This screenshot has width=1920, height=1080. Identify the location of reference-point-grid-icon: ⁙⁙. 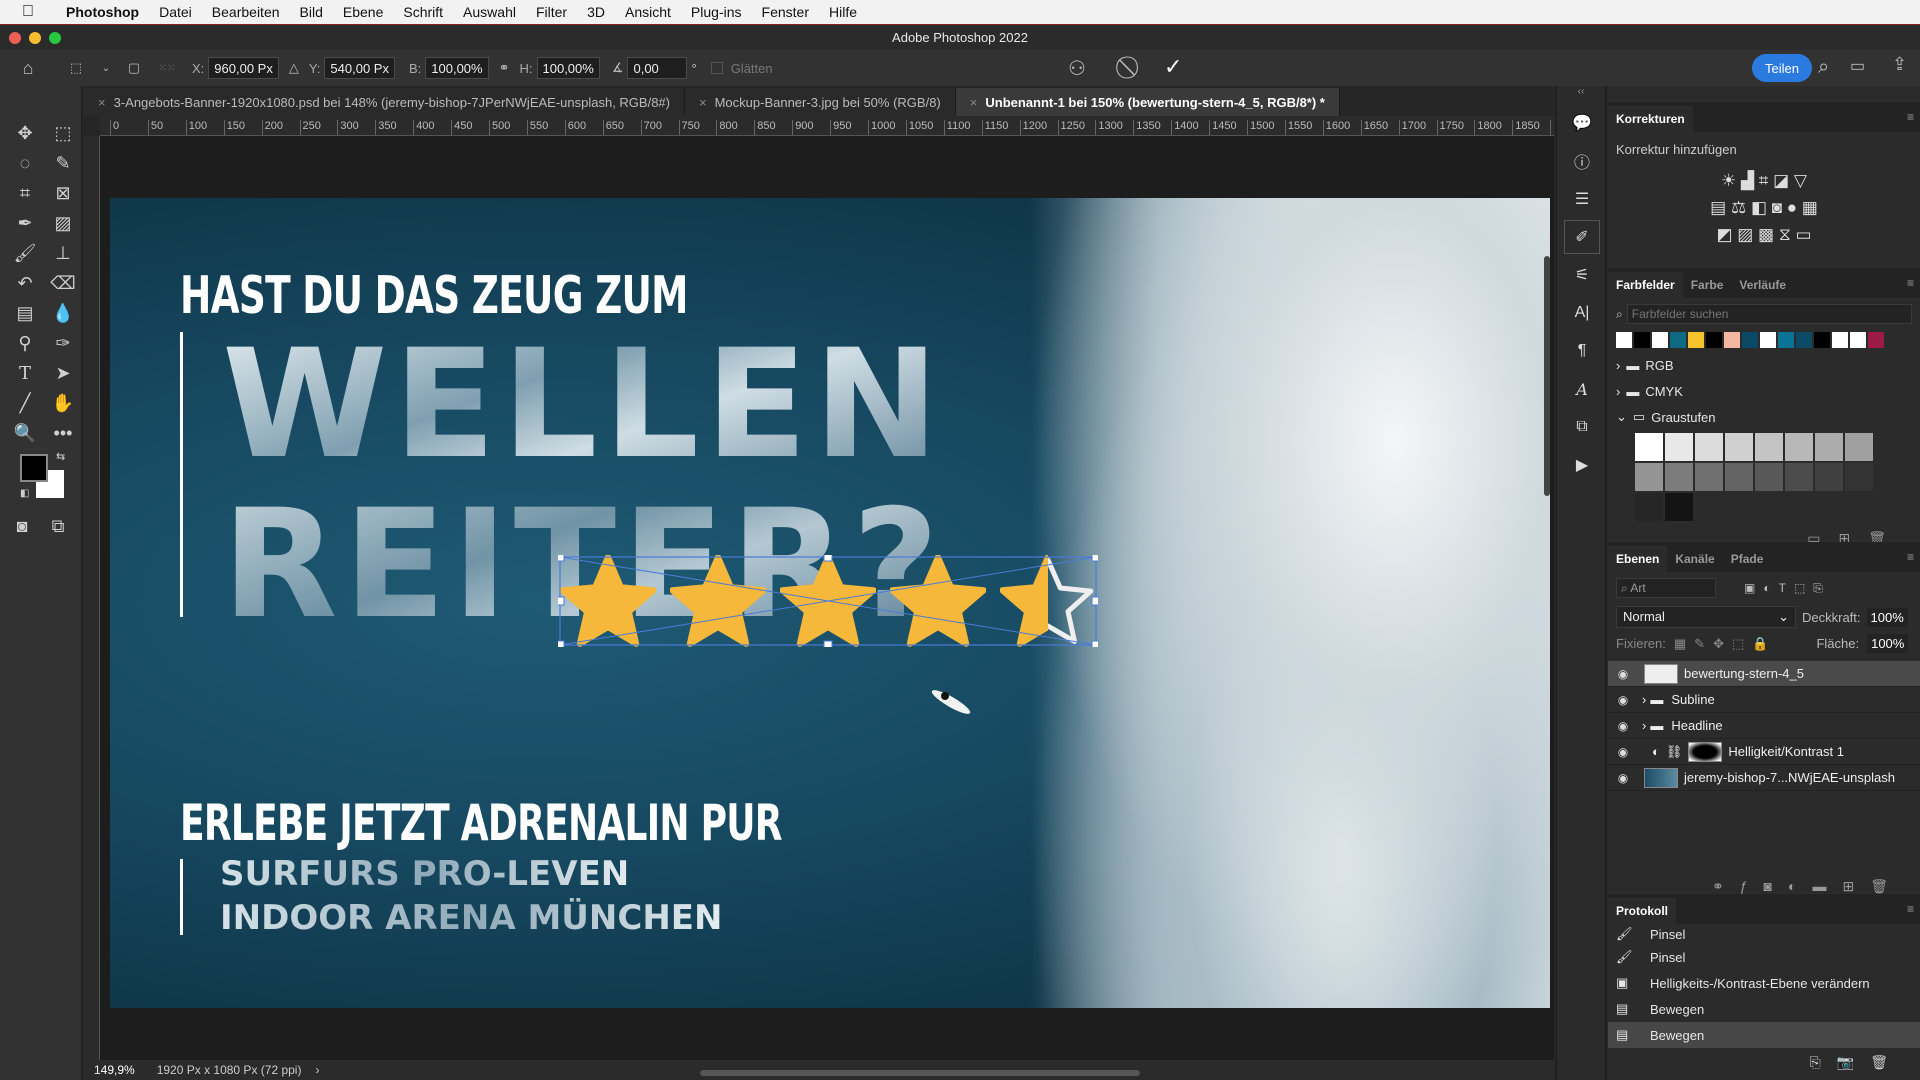
(167, 68).